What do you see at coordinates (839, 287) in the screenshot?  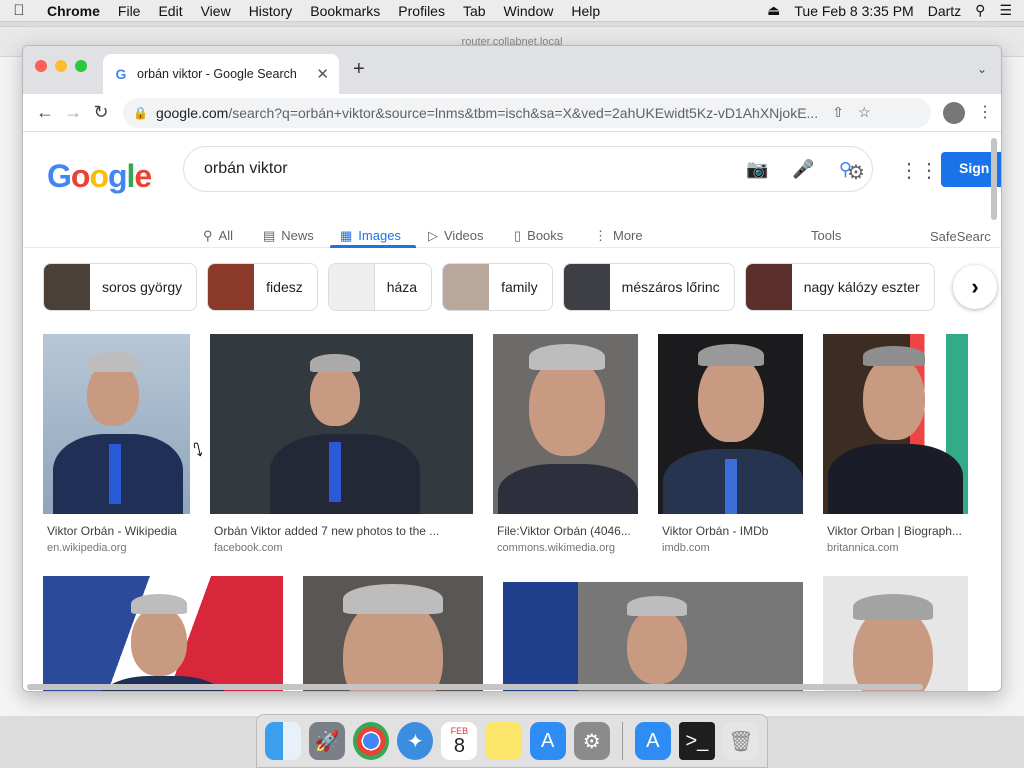 I see `chip-nagy-kalozy: nagy kálózy eszter` at bounding box center [839, 287].